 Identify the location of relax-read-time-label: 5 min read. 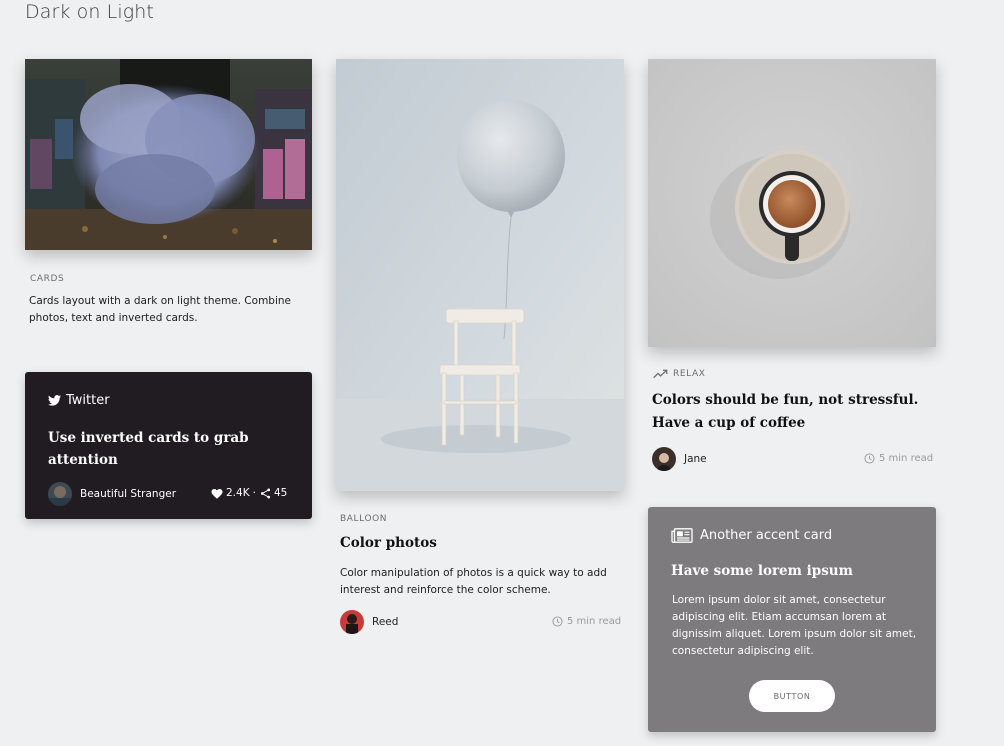
(906, 458).